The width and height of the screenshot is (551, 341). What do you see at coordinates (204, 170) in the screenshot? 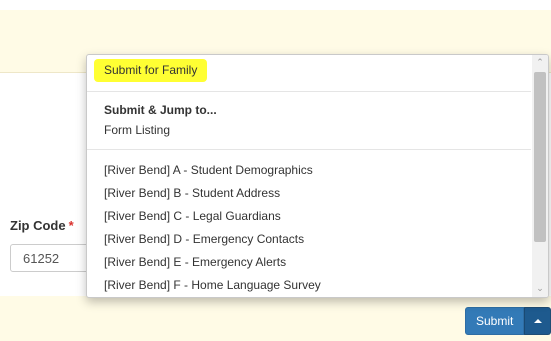
I see `menu-item-form: [River Bend] A - Student Demographics` at bounding box center [204, 170].